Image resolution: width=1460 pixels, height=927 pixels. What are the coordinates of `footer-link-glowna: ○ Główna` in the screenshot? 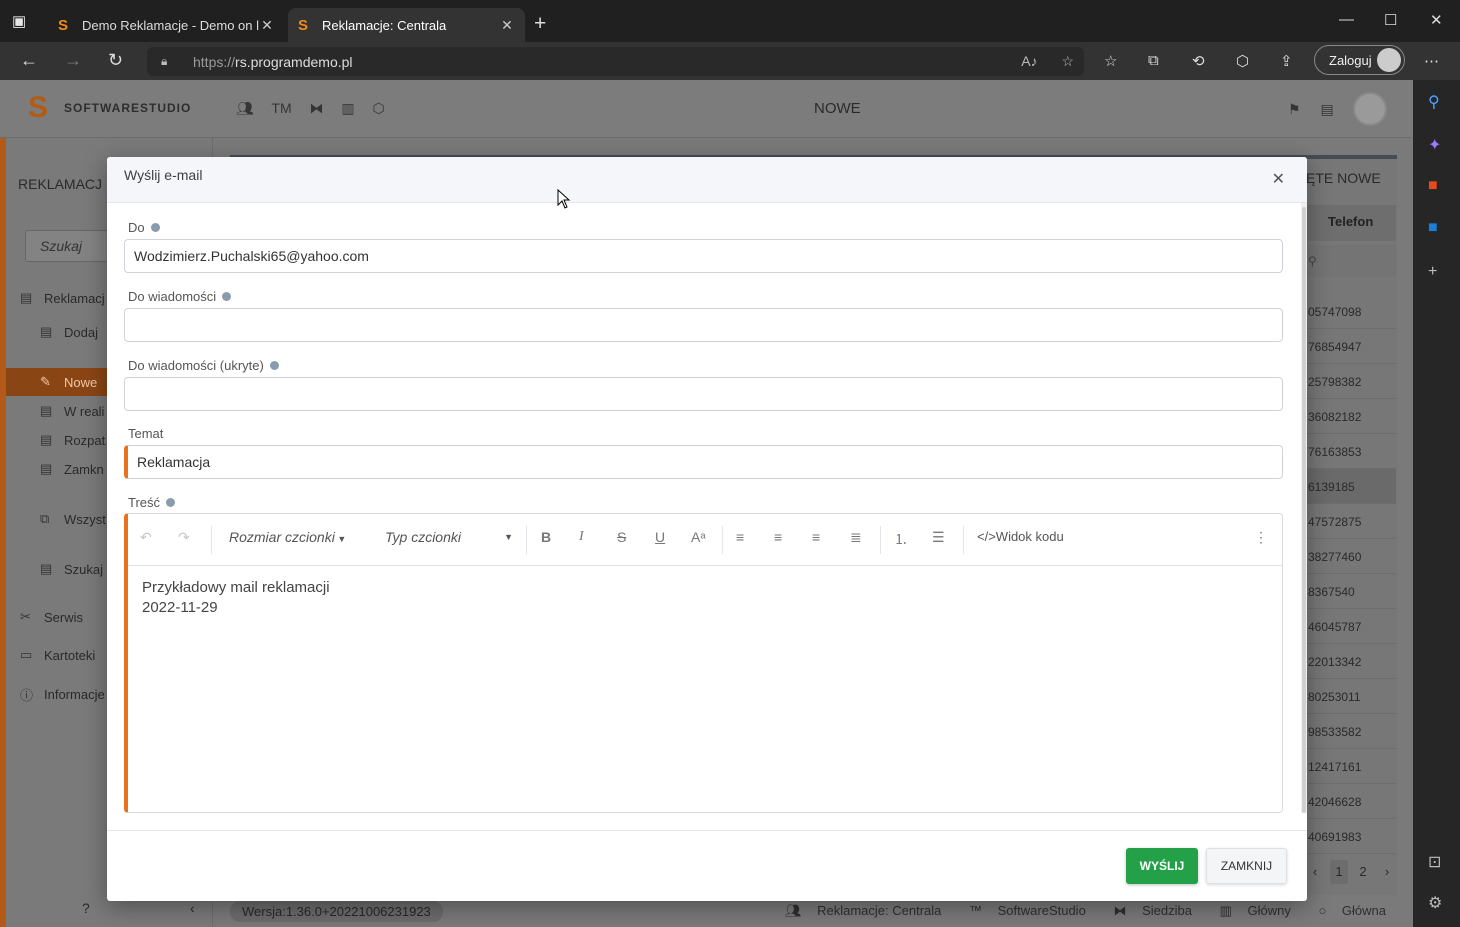 It's located at (1346, 910).